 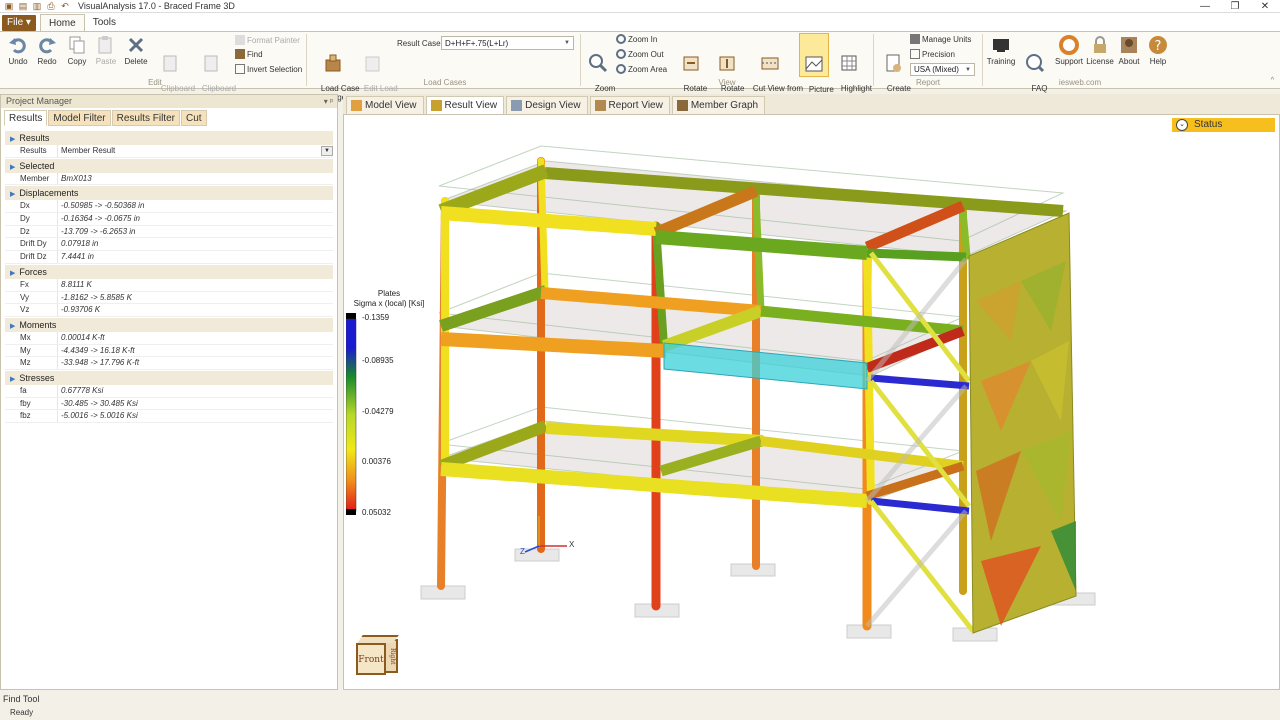 What do you see at coordinates (136, 50) in the screenshot?
I see `delete-button: Delete` at bounding box center [136, 50].